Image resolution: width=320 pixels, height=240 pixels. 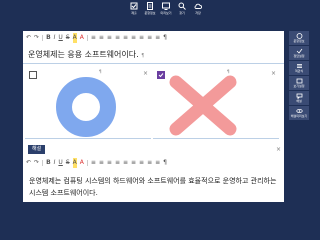 I want to click on top-toolbar: 제출 문항정보 미리보기 찾기 저장, so click(x=158, y=11).